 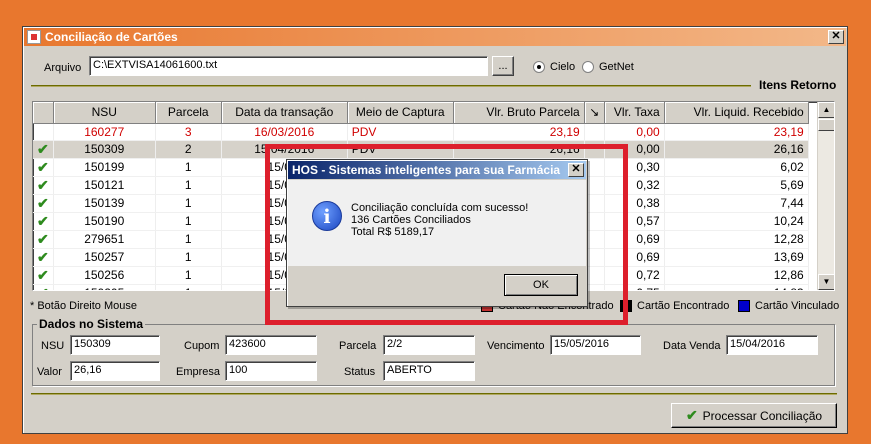 What do you see at coordinates (104, 113) in the screenshot?
I see `col-nsu: NSU` at bounding box center [104, 113].